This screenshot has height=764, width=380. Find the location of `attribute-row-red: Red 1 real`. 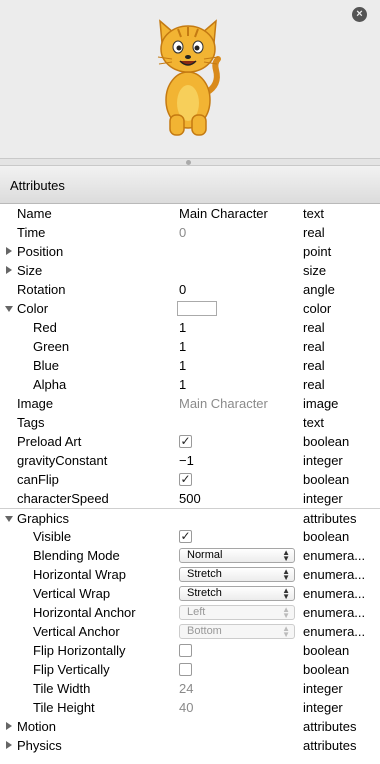

attribute-row-red: Red 1 real is located at coordinates (190, 327).